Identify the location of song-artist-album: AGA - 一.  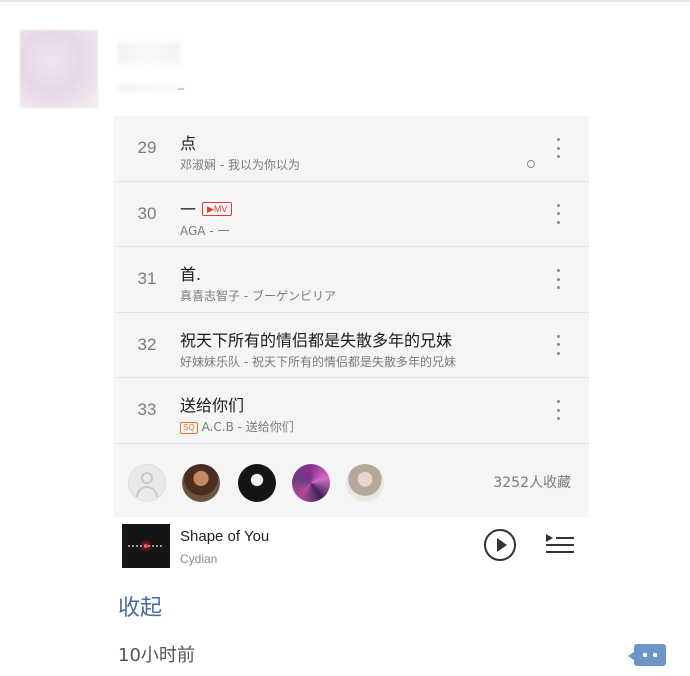
(205, 230).